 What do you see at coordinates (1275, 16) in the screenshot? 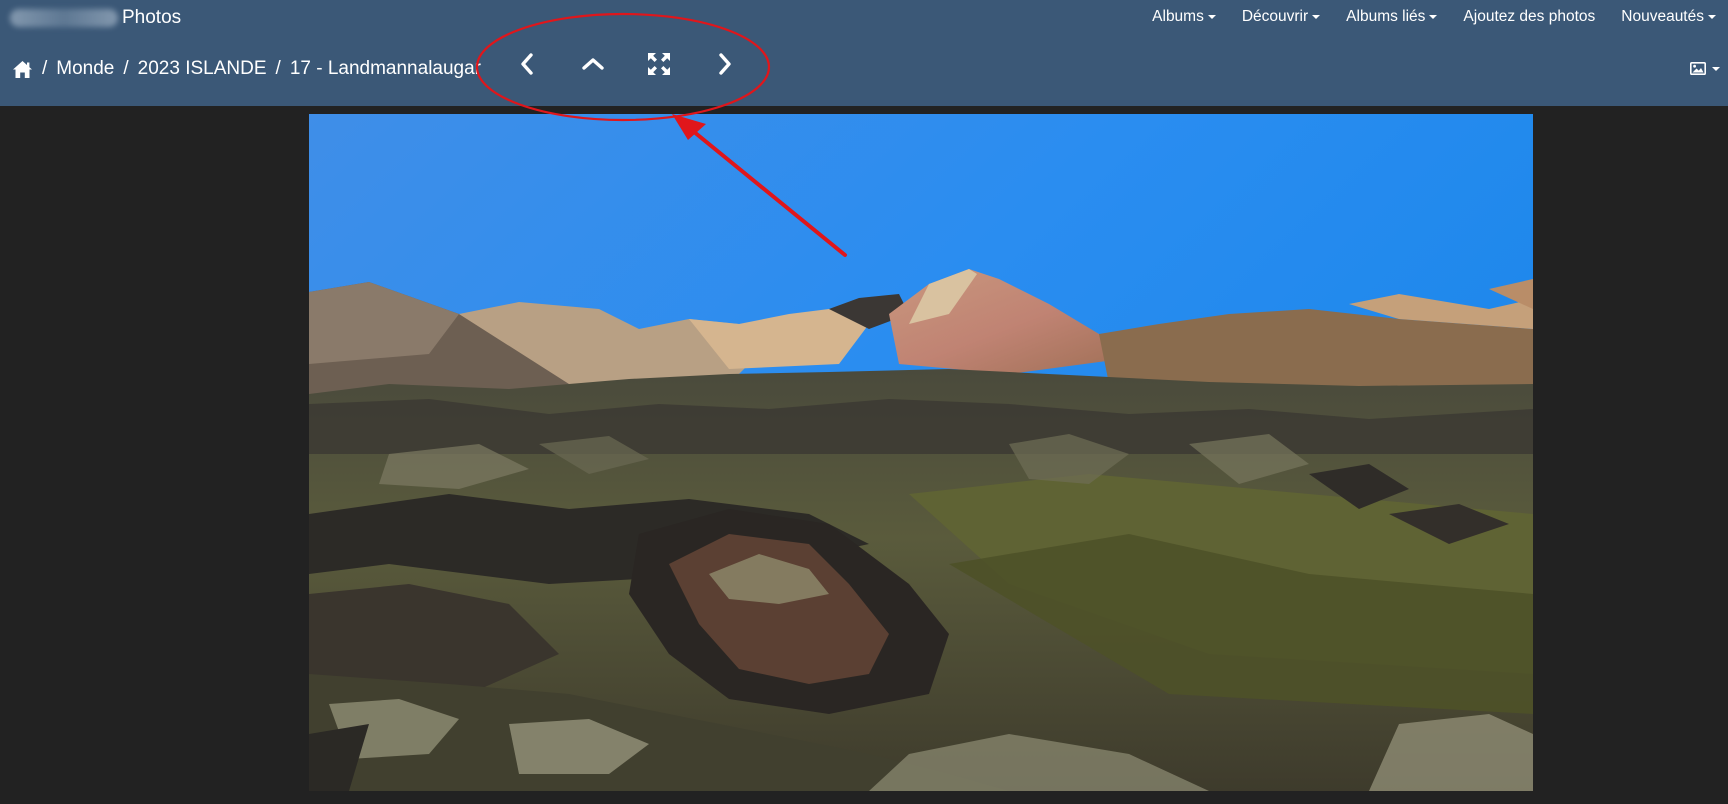
I see `menu-decouvrir-label: Découvrir` at bounding box center [1275, 16].